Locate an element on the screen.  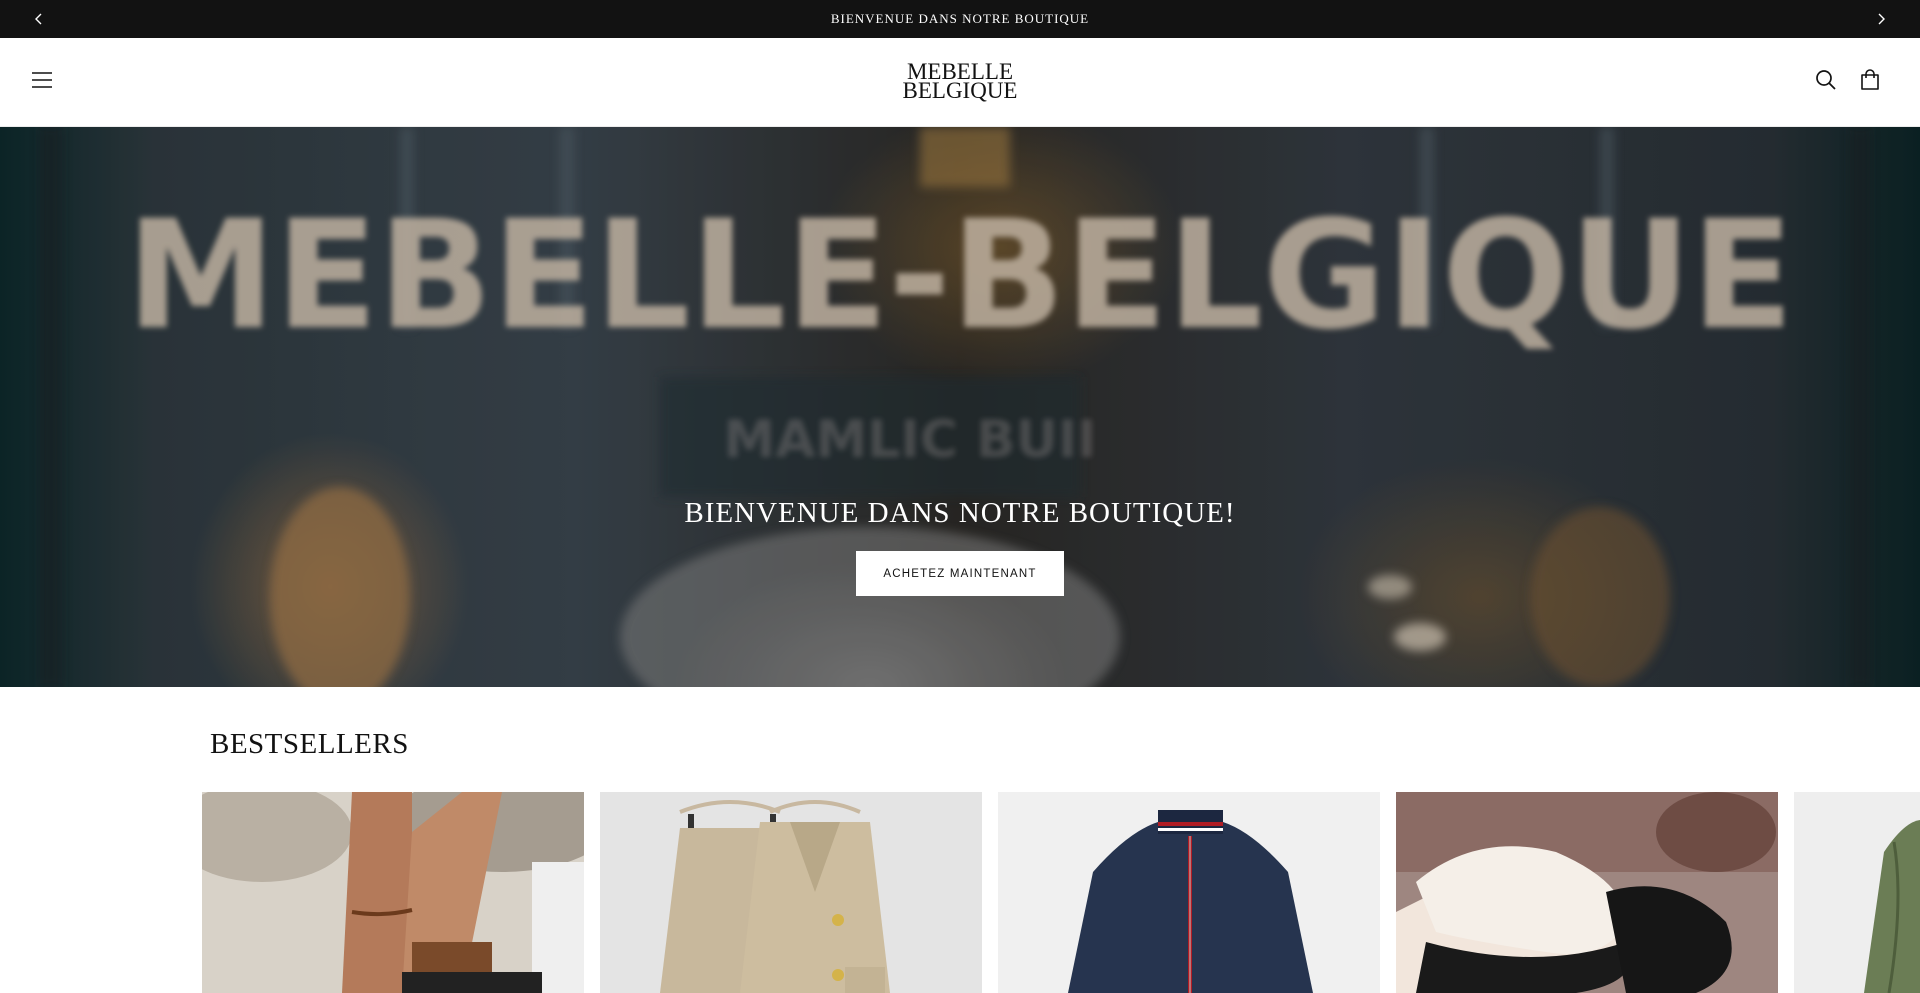
bestsellers-title: BESTSELLERS is located at coordinates (309, 744).